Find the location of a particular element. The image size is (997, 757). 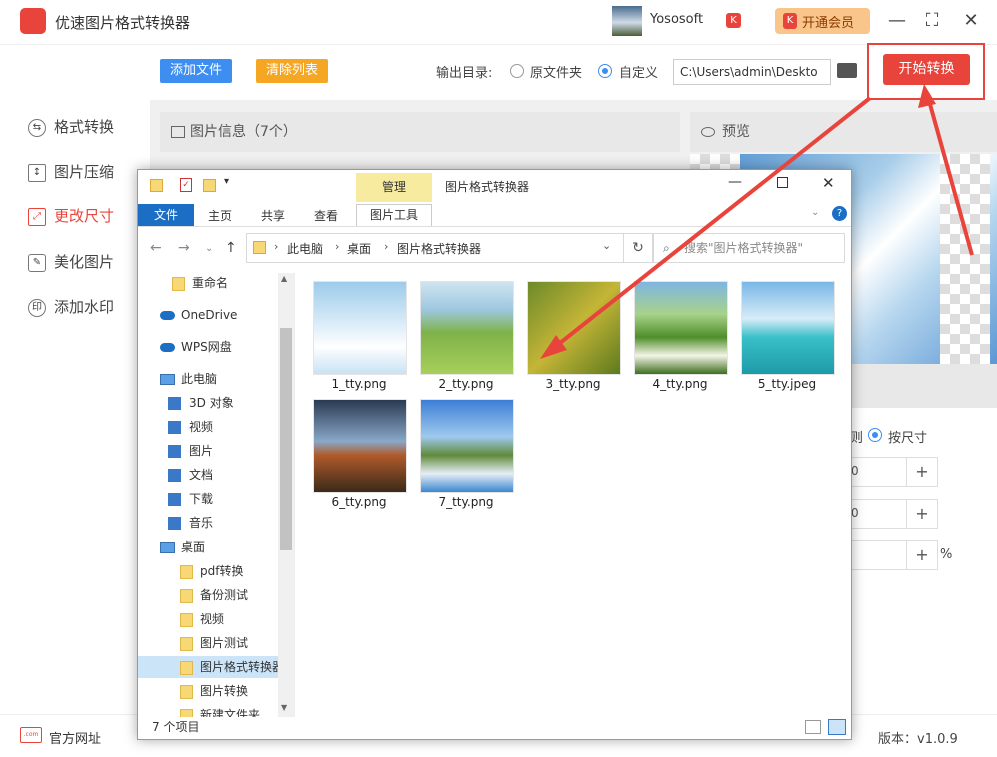

avatar is located at coordinates (627, 21).